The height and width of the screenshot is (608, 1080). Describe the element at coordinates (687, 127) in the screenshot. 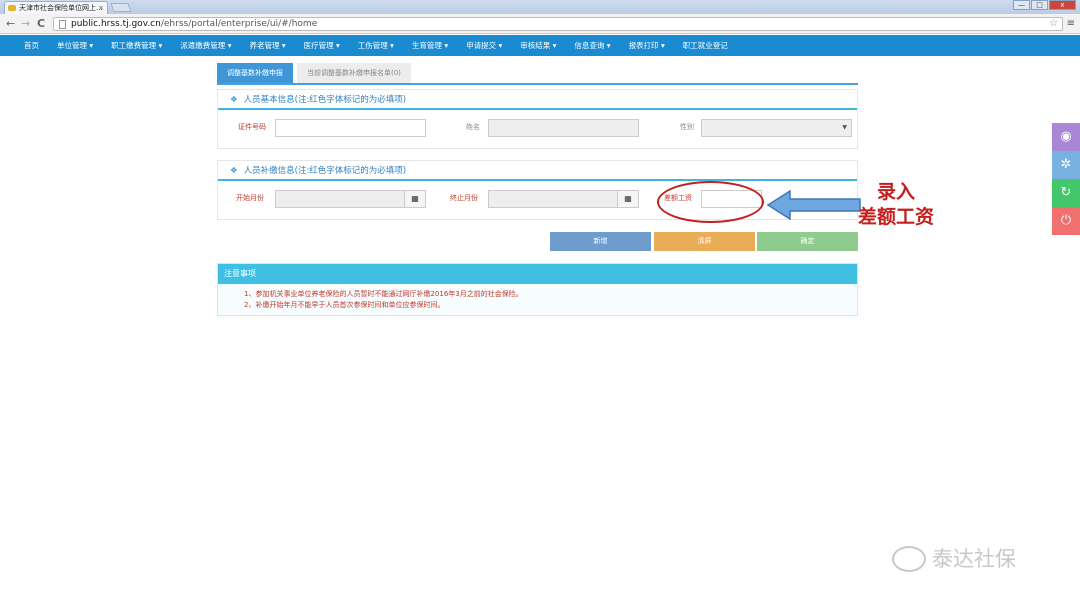

I see `gender-label: 性别` at that location.